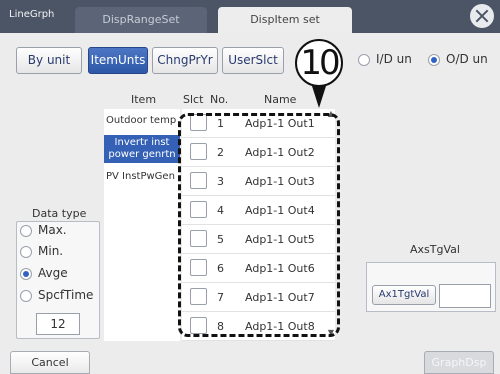  What do you see at coordinates (434, 60) in the screenshot?
I see `od-unit-radio` at bounding box center [434, 60].